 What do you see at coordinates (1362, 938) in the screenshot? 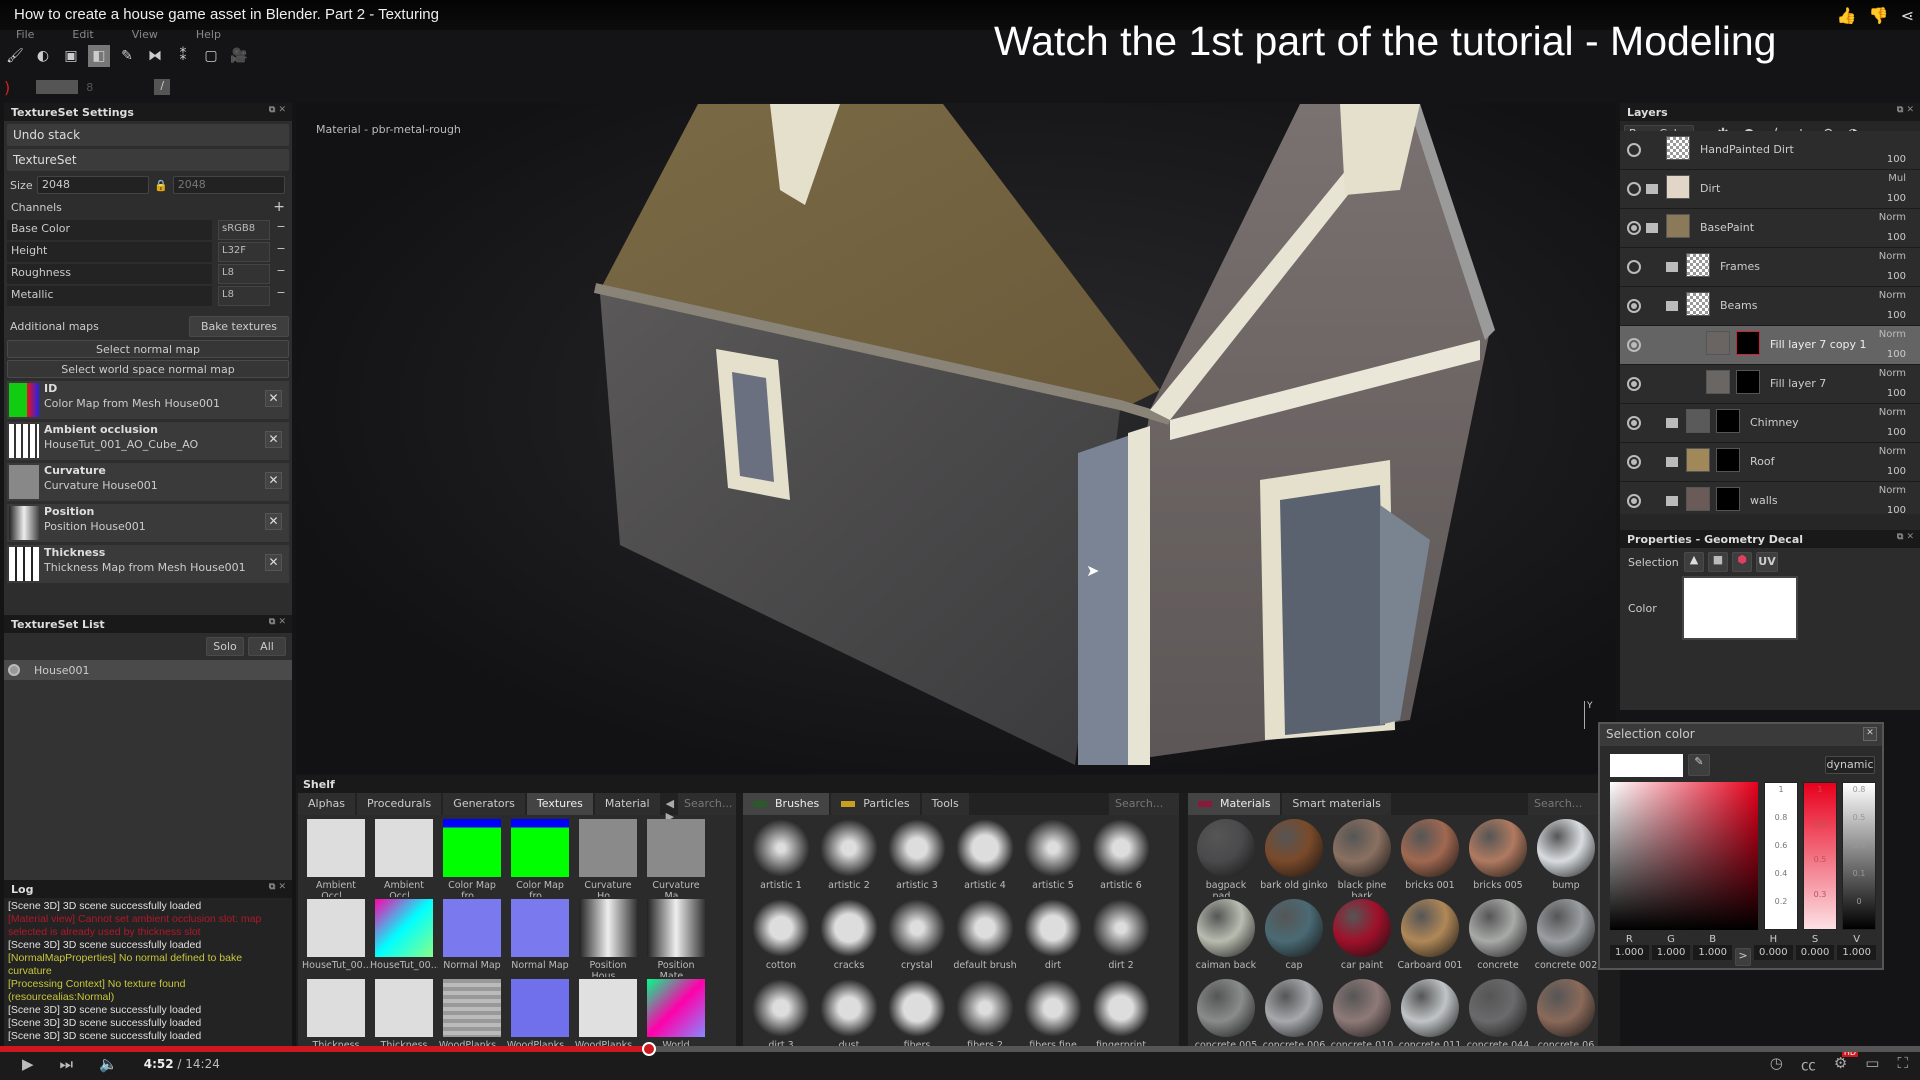
I see `shelf-item: car paint` at bounding box center [1362, 938].